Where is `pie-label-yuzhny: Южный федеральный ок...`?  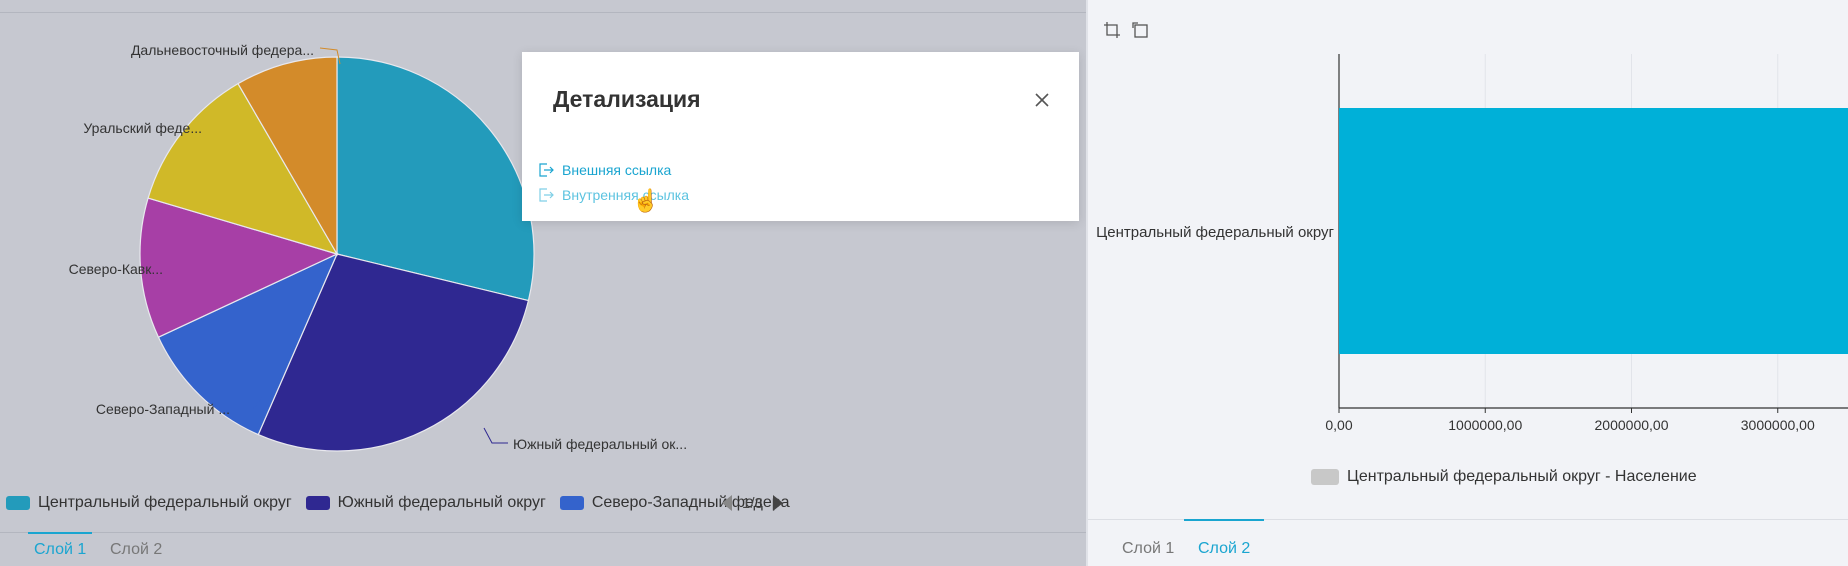
pie-label-yuzhny: Южный федеральный ок... is located at coordinates (600, 444).